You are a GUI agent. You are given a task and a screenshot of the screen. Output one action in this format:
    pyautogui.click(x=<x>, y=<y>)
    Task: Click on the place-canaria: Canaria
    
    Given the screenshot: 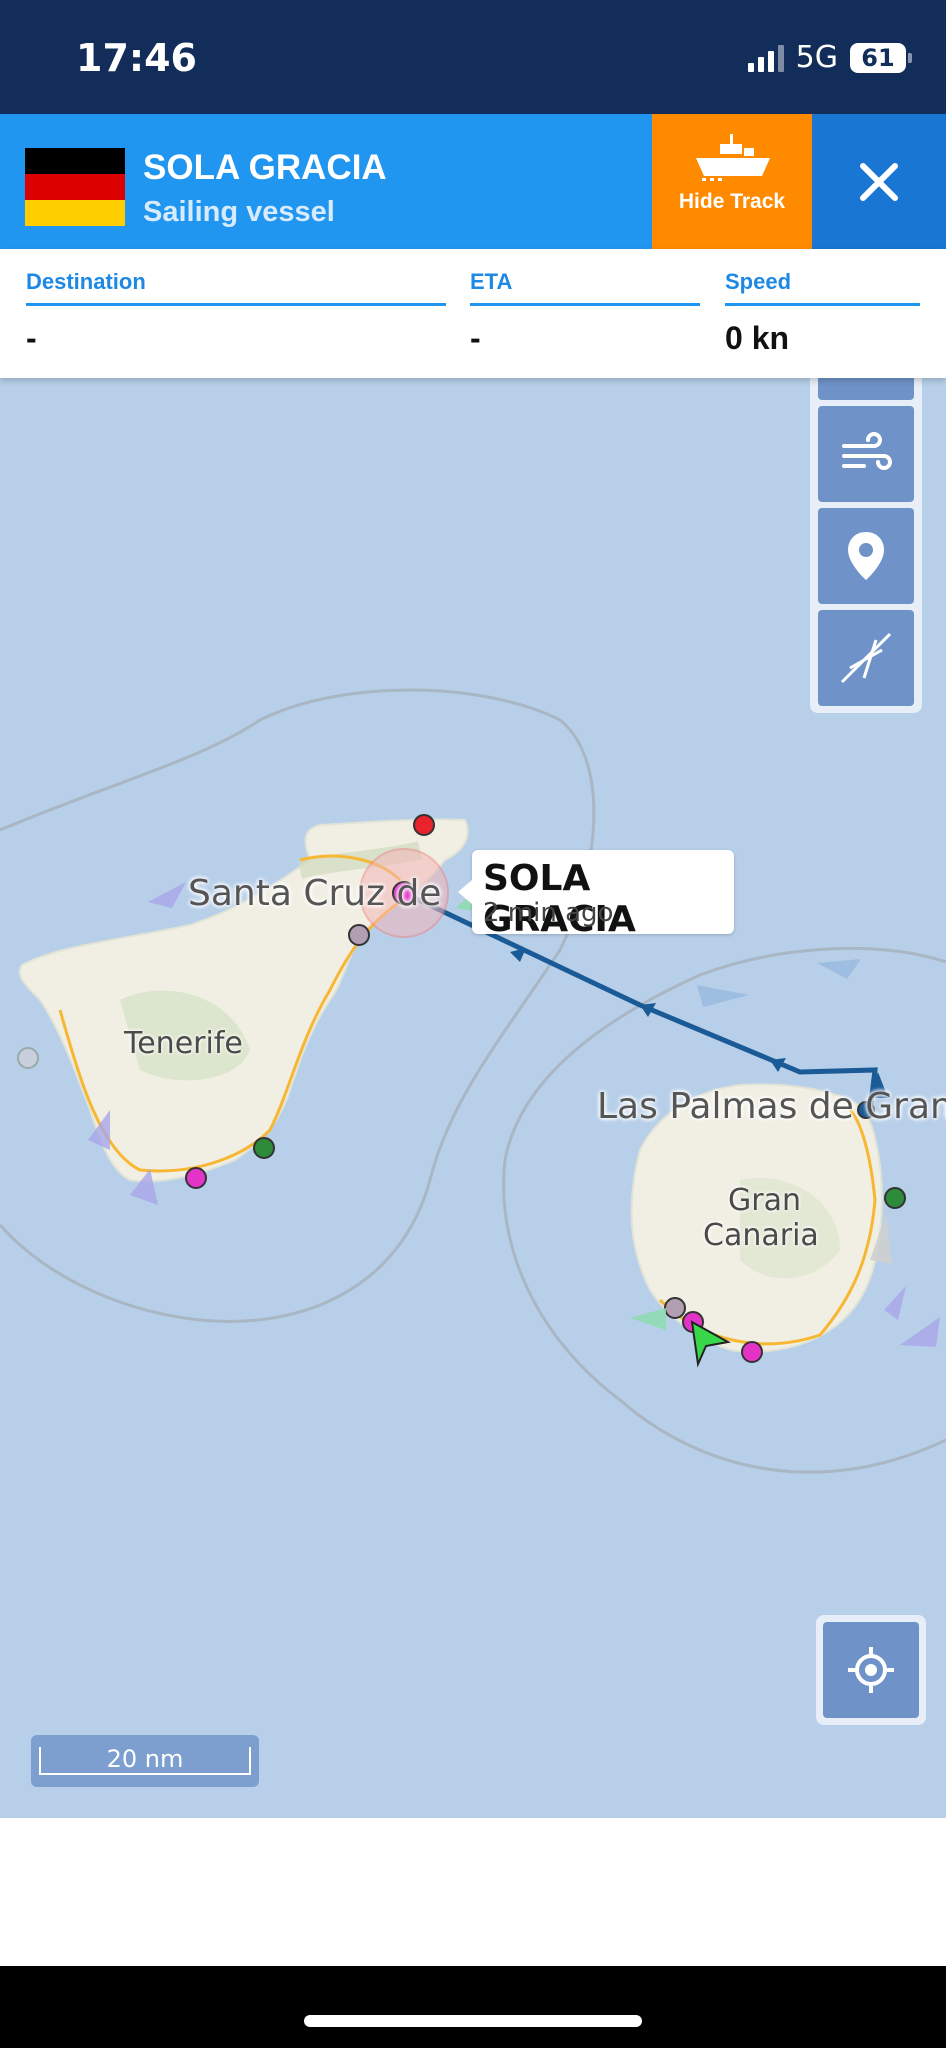 What is the action you would take?
    pyautogui.click(x=761, y=1235)
    